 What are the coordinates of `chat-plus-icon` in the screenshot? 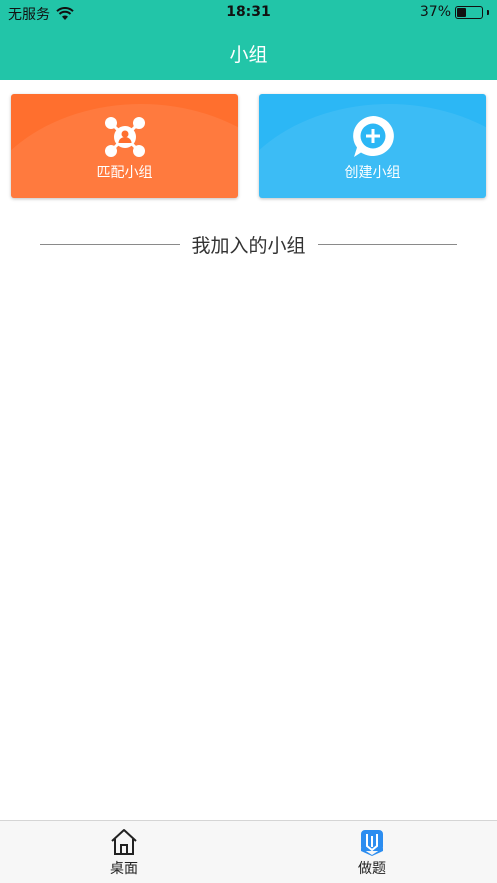 It's located at (373, 136).